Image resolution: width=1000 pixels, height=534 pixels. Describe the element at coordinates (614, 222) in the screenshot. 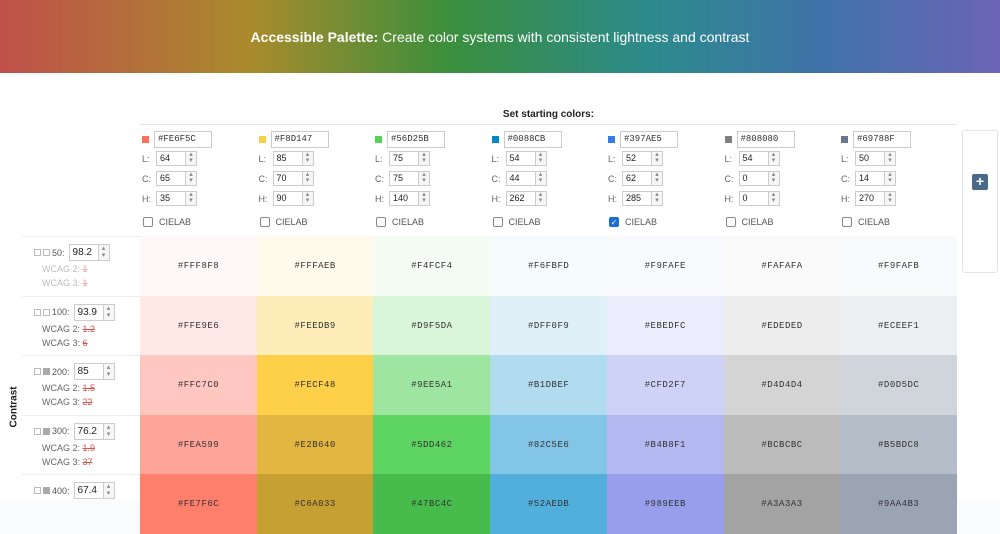

I see `cielab-checkbox: ✓` at that location.